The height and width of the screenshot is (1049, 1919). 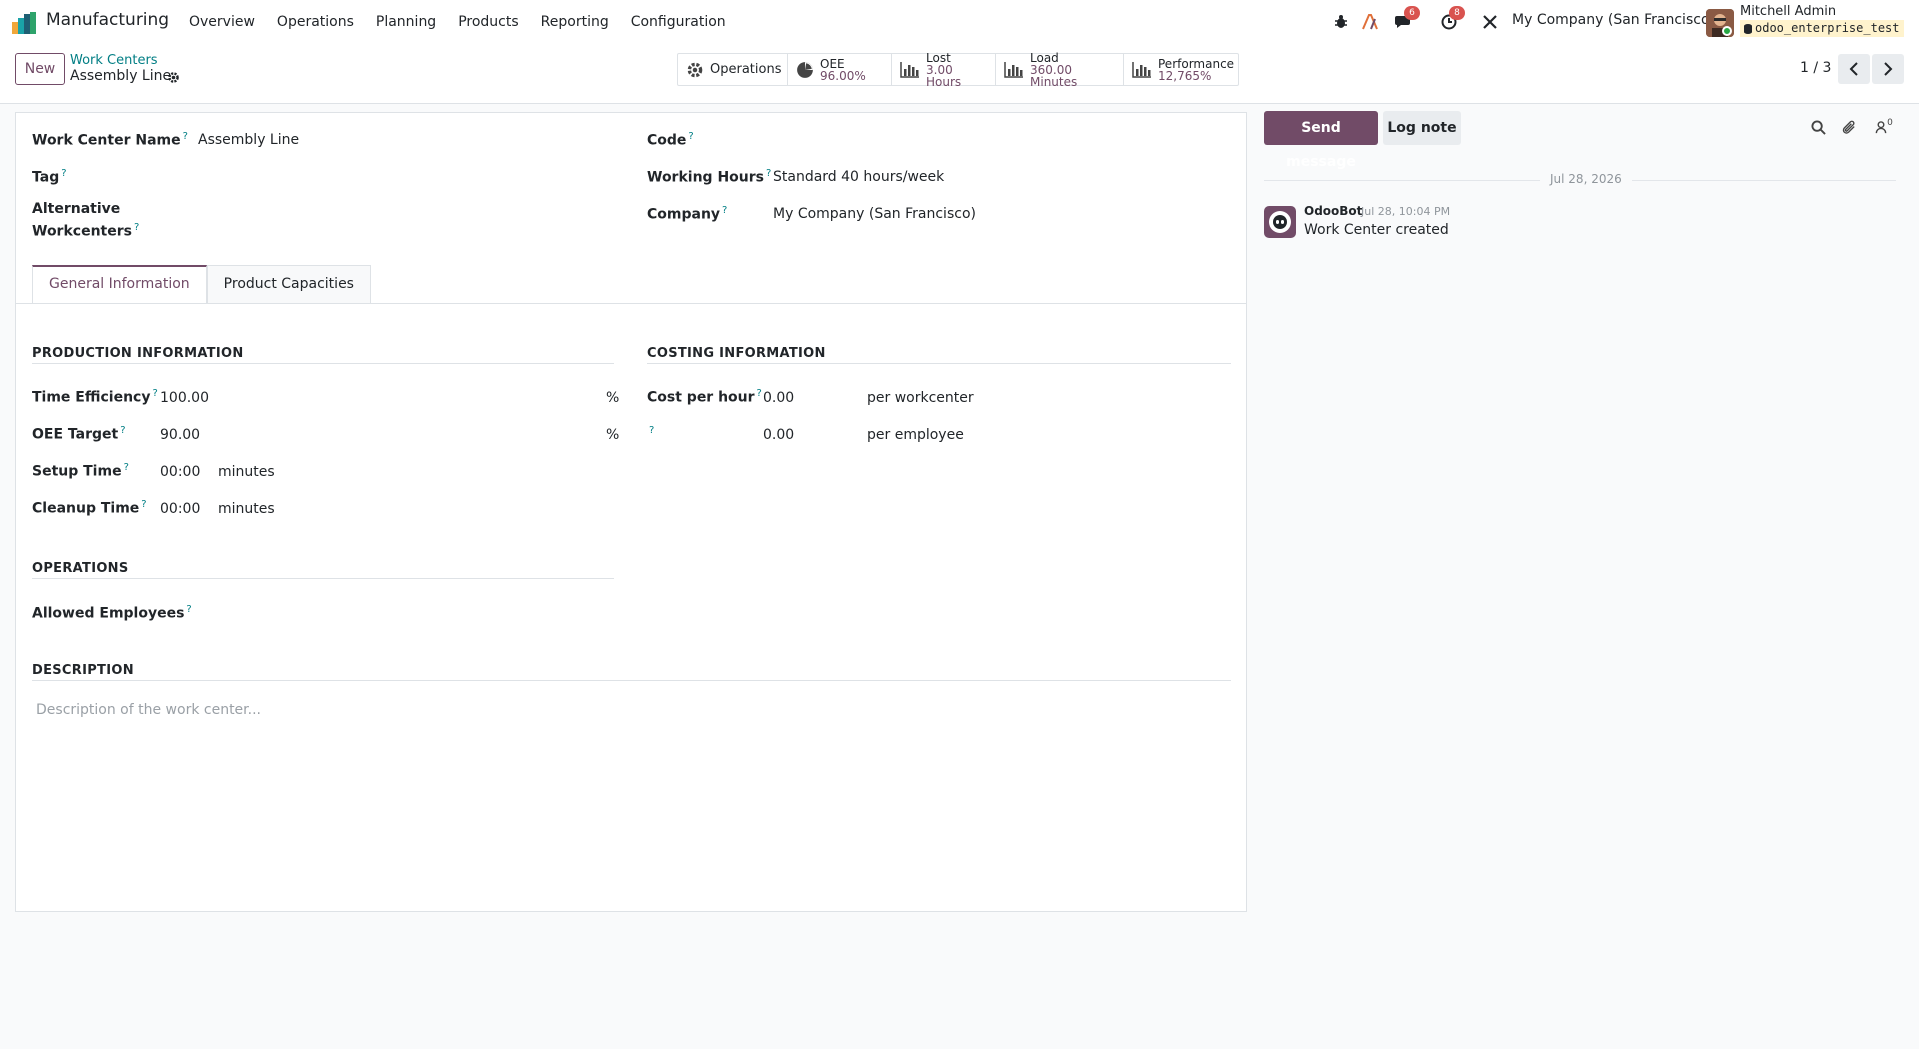 What do you see at coordinates (110, 140) in the screenshot?
I see `work-center-name-label: Work Center Name?` at bounding box center [110, 140].